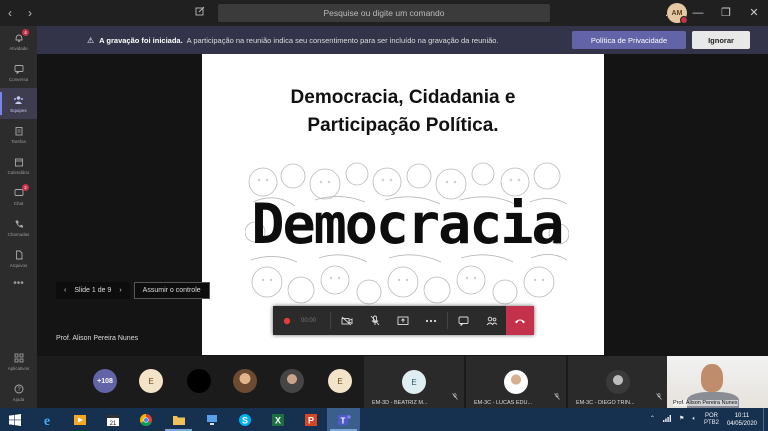  What do you see at coordinates (520, 320) in the screenshot?
I see `hang-up-button` at bounding box center [520, 320].